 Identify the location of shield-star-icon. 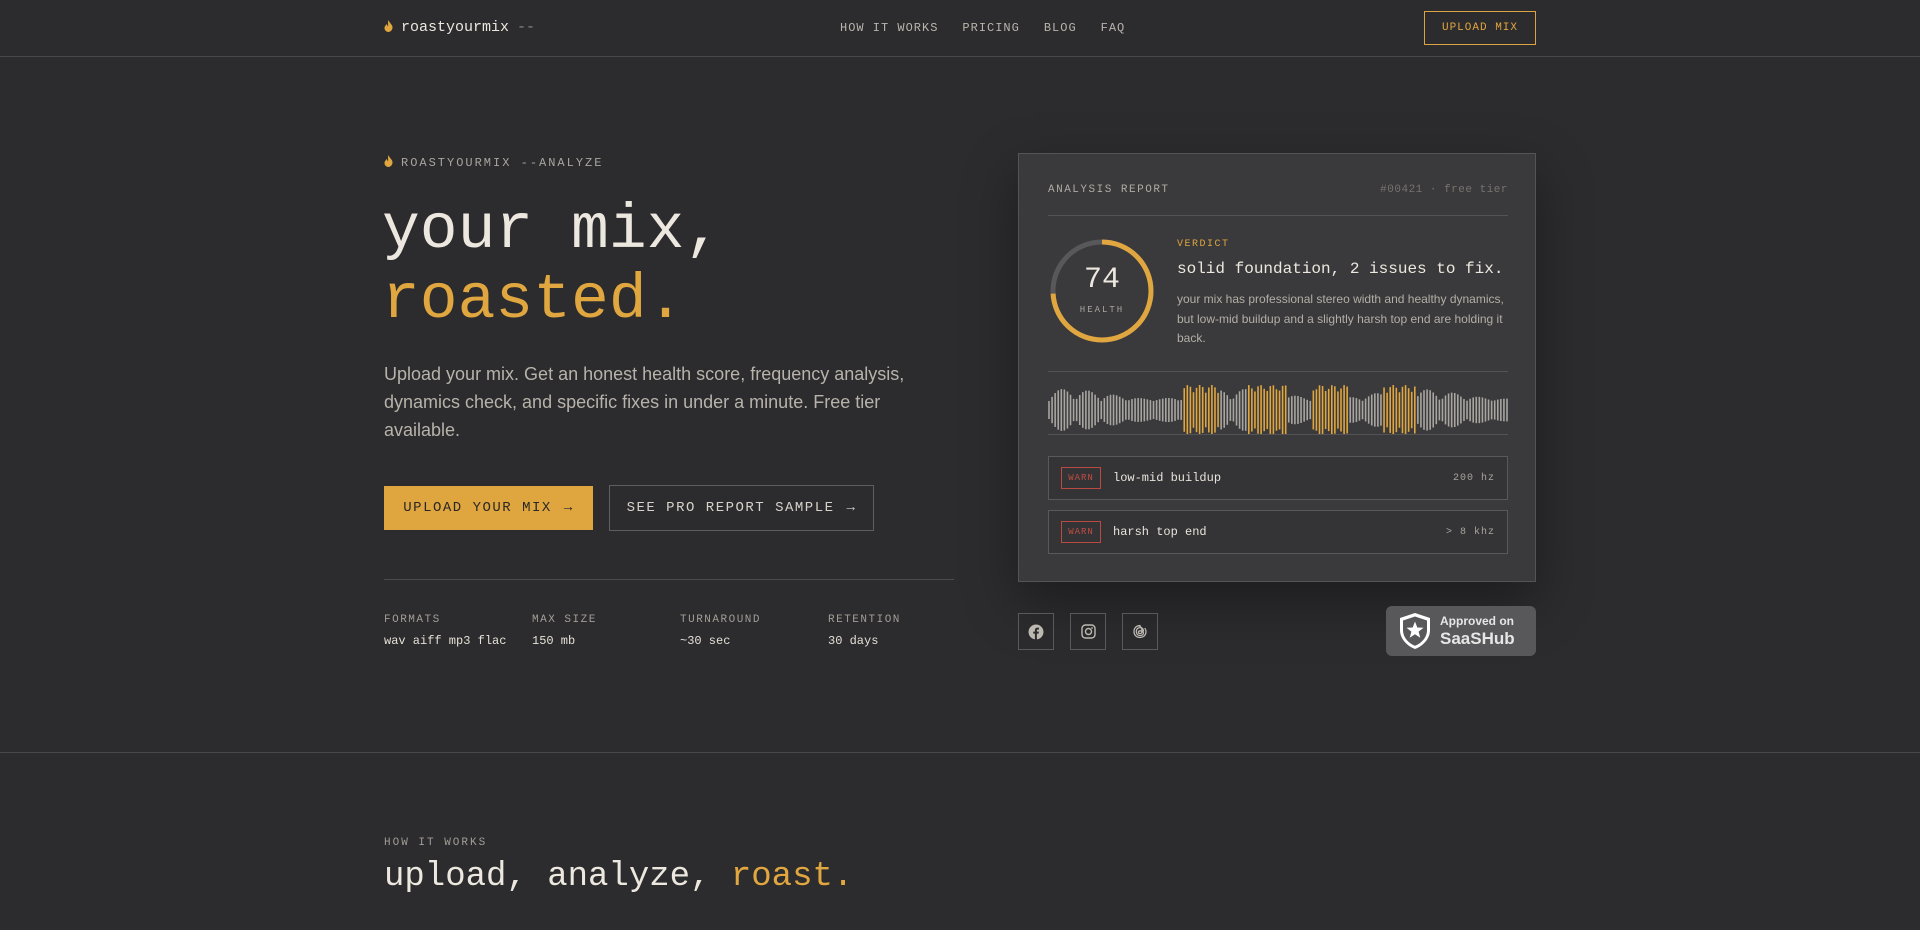
(1415, 631).